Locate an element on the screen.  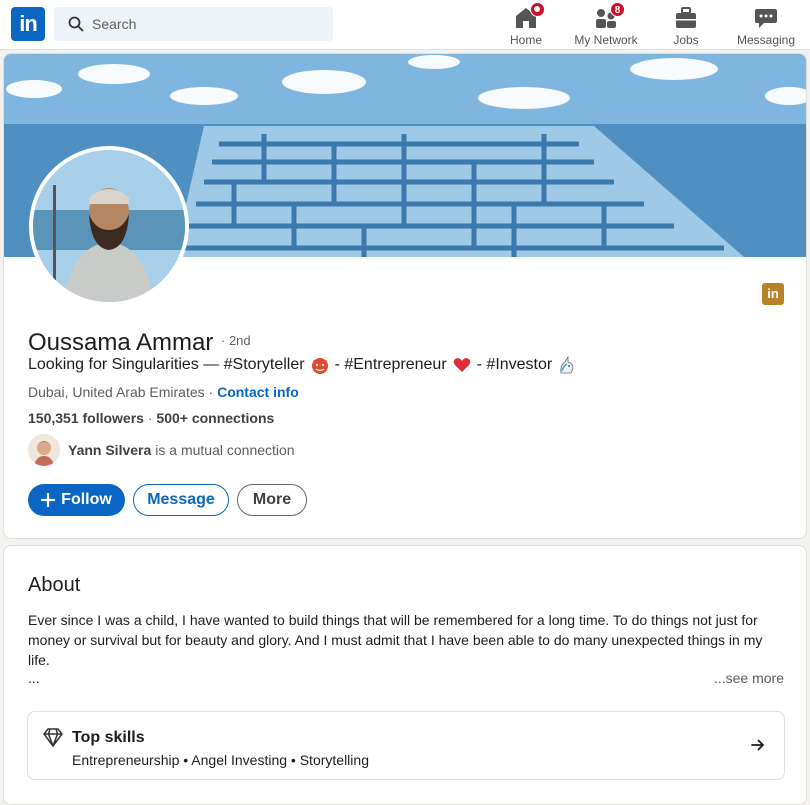
linkedin-company-icon: in is located at coordinates (773, 294).